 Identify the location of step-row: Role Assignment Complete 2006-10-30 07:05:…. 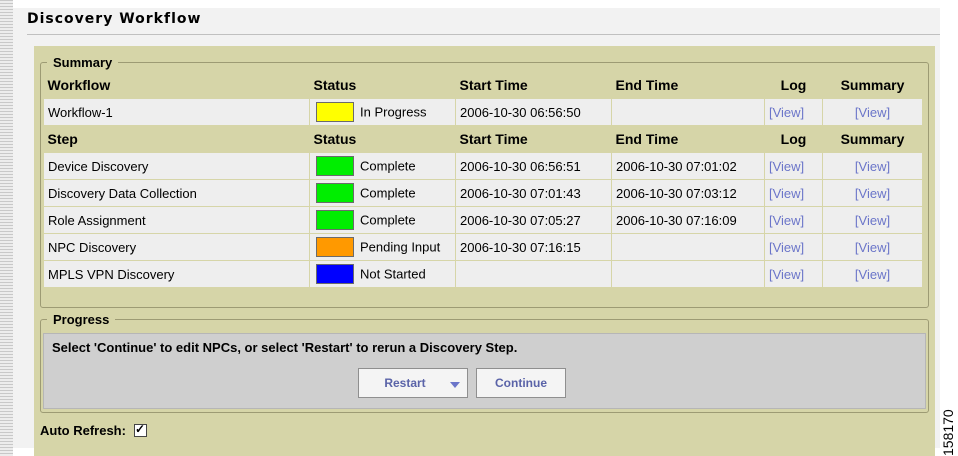
(483, 220).